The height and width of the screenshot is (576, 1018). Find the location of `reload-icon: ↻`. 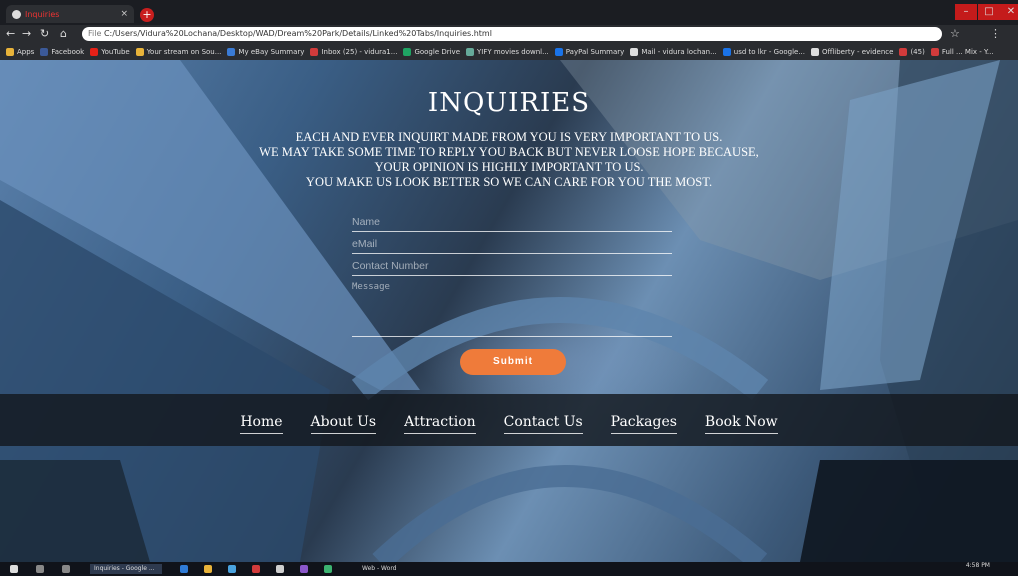

reload-icon: ↻ is located at coordinates (44, 33).